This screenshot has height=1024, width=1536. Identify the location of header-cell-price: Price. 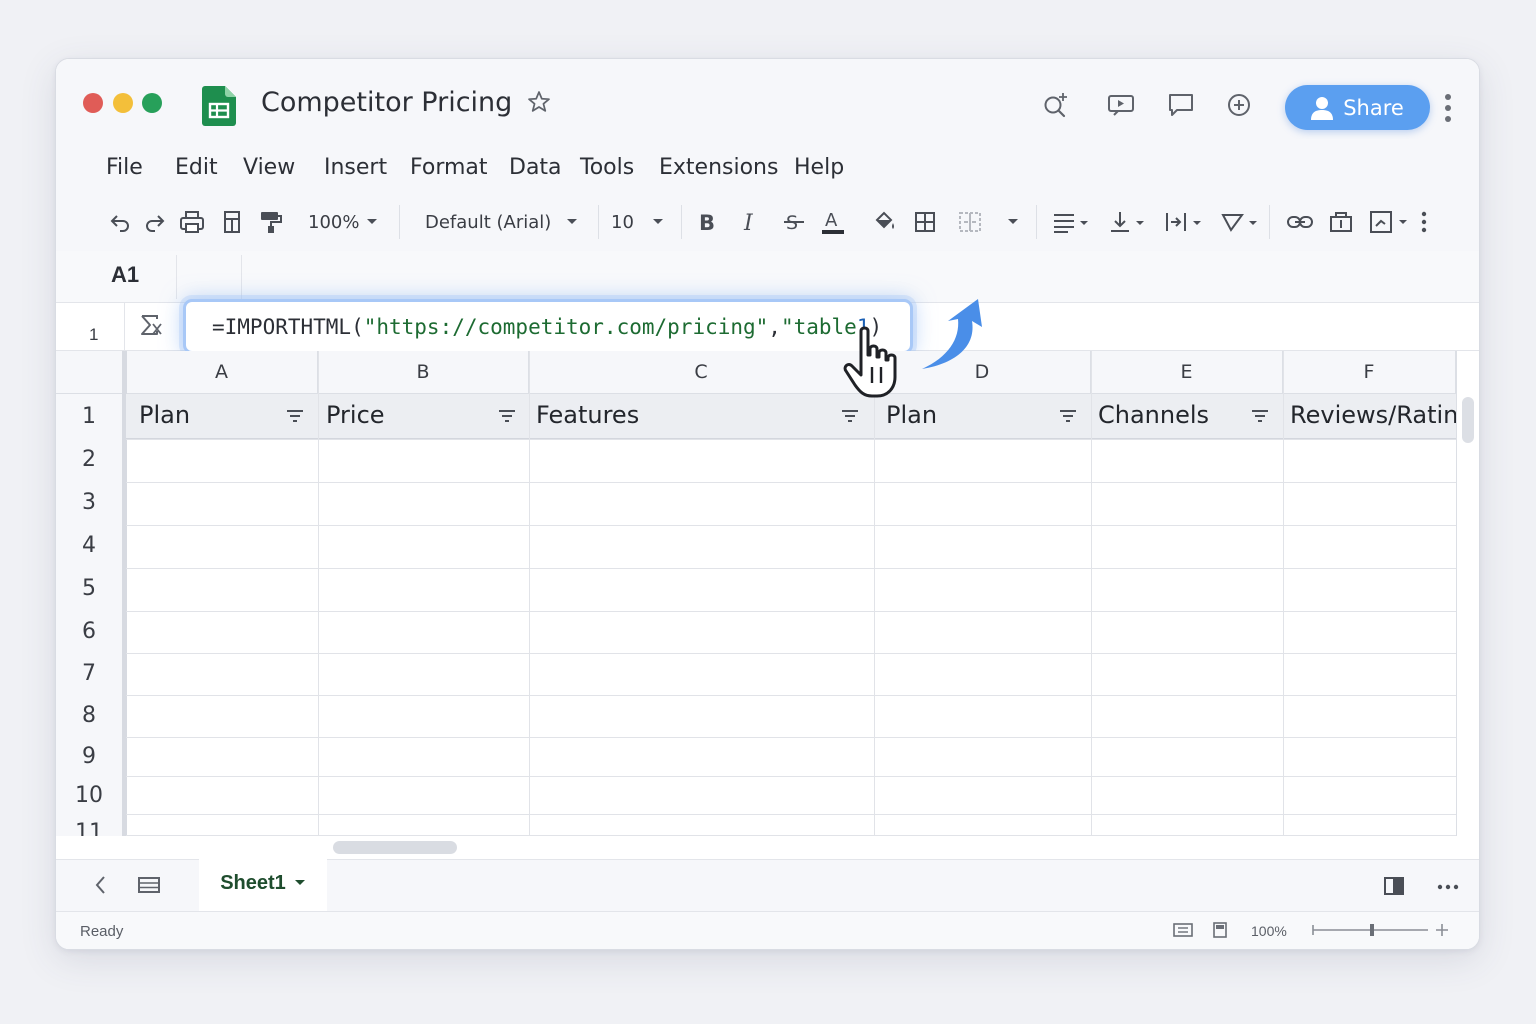
(355, 415).